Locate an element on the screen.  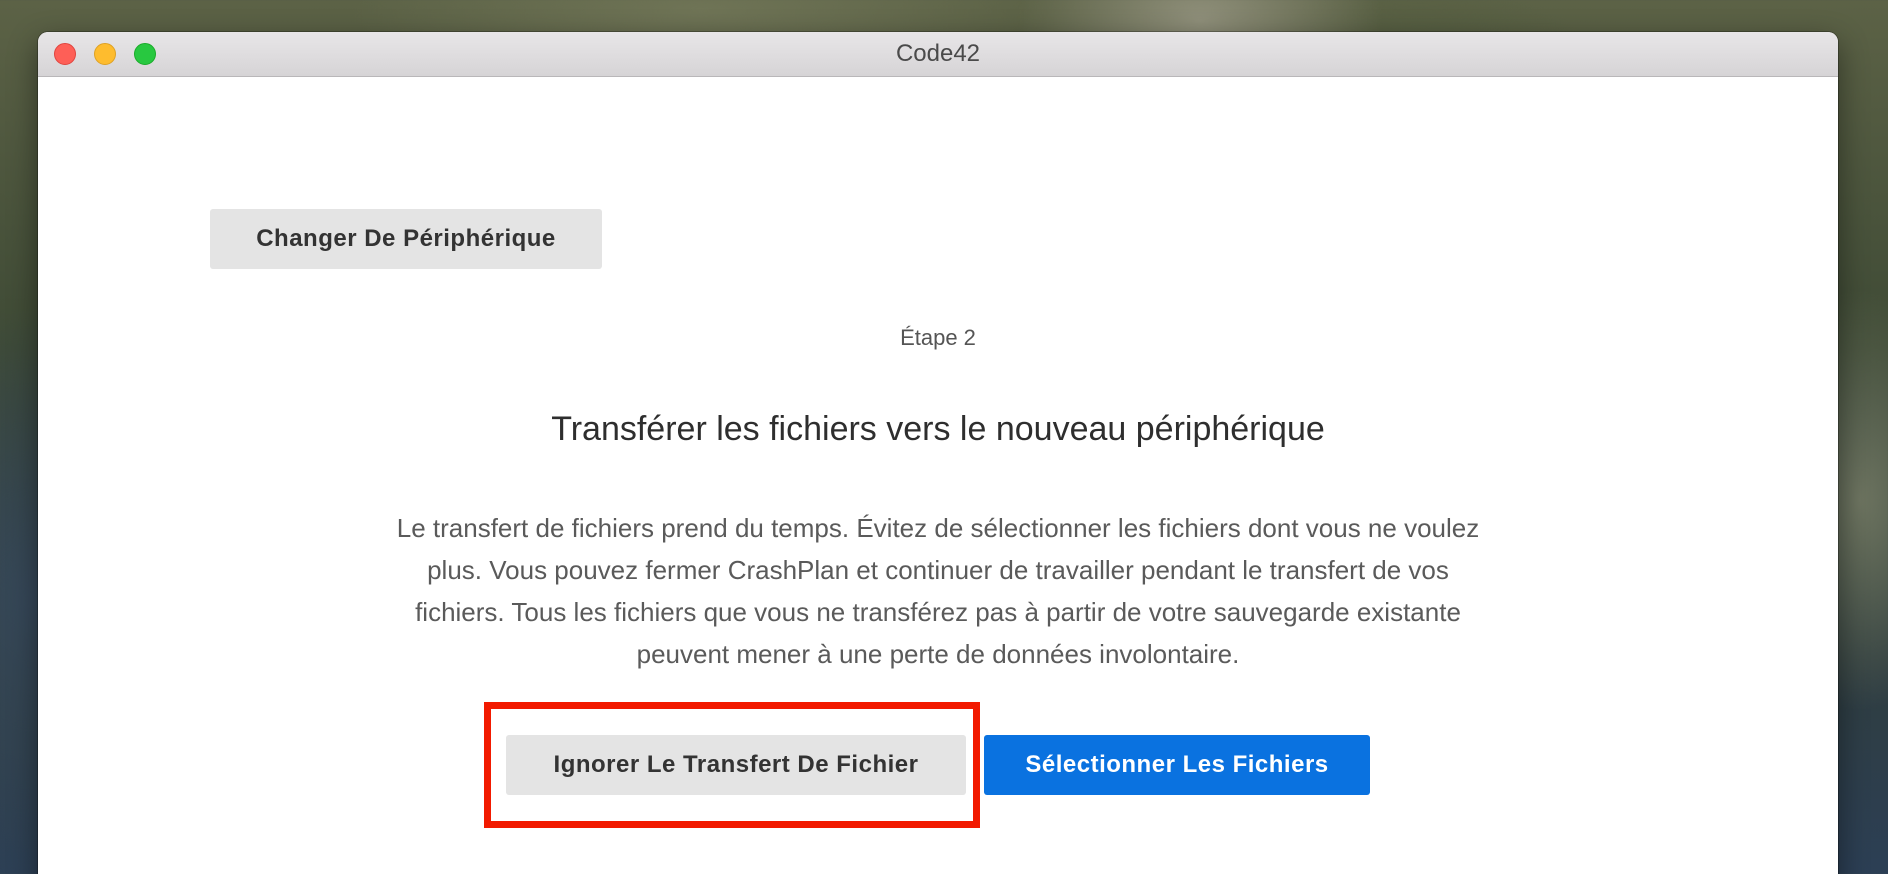
title-bar: Code42 is located at coordinates (938, 54).